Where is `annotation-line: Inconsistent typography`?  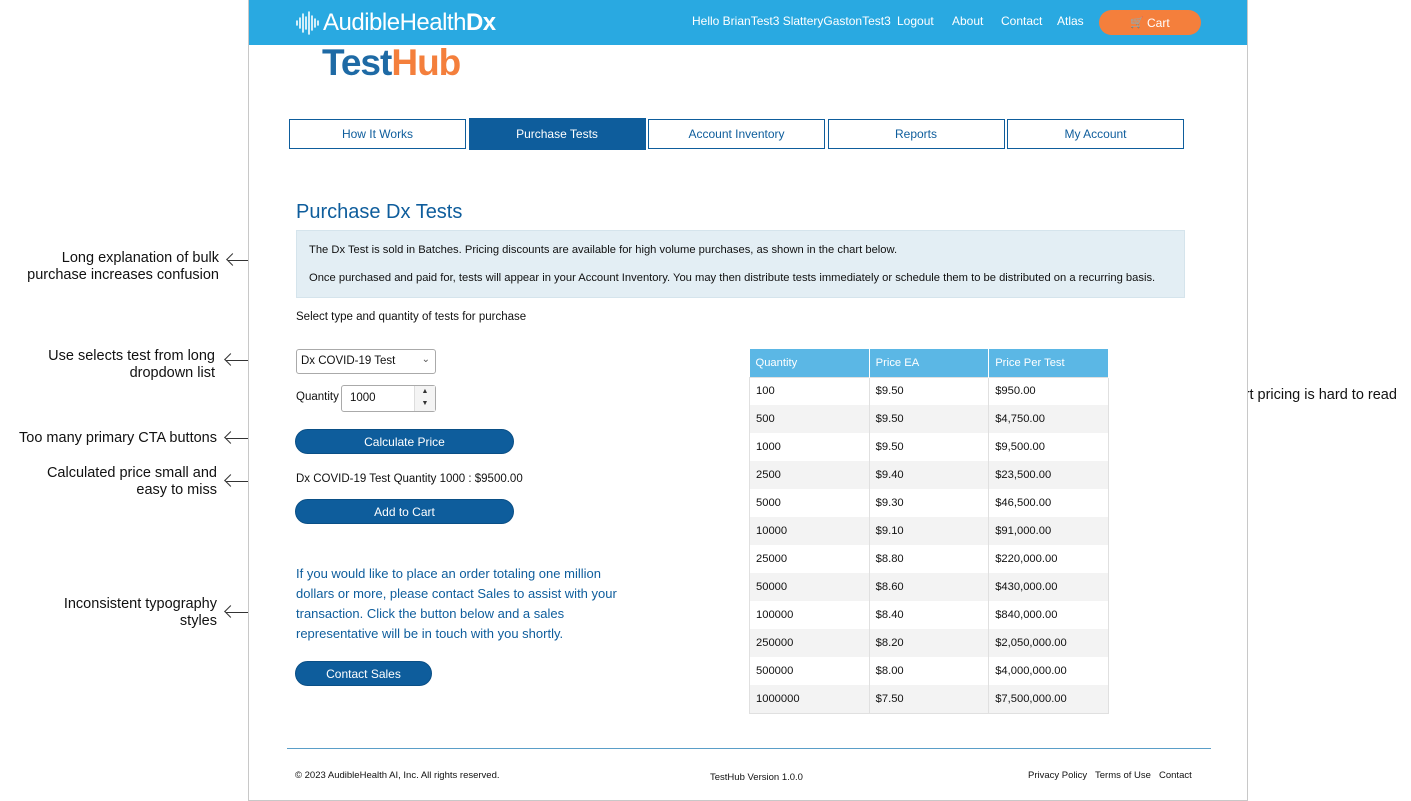
annotation-line: Inconsistent typography is located at coordinates (140, 604).